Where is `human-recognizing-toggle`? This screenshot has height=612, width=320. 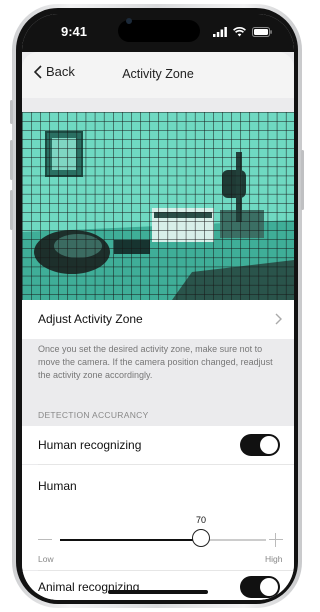 human-recognizing-toggle is located at coordinates (260, 445).